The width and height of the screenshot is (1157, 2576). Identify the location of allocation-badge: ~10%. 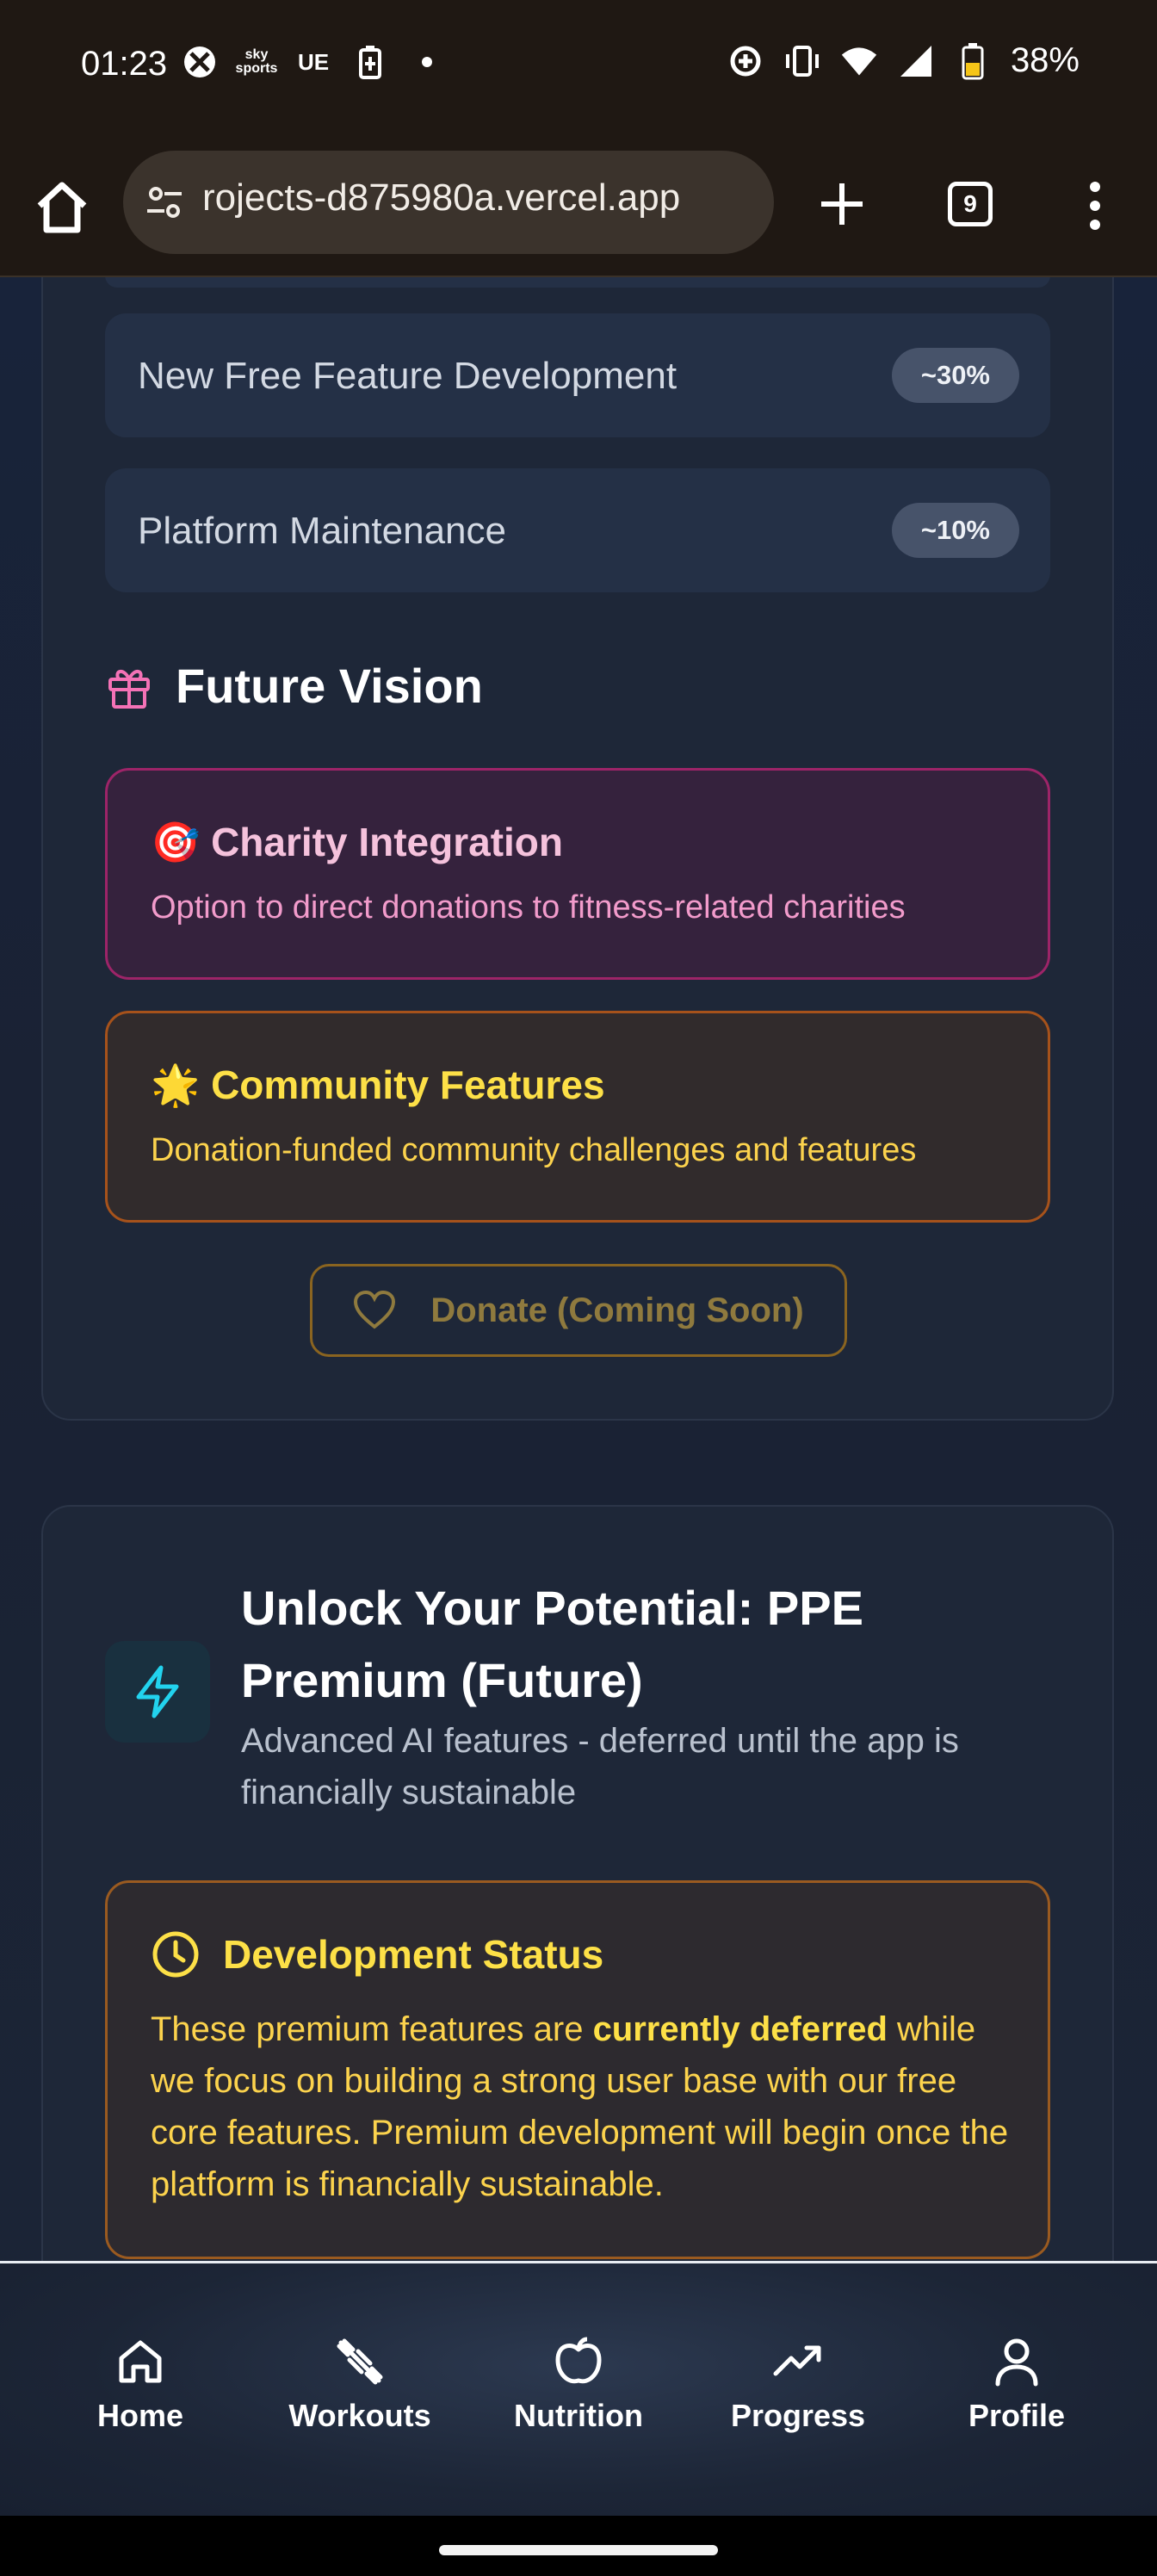
(955, 530).